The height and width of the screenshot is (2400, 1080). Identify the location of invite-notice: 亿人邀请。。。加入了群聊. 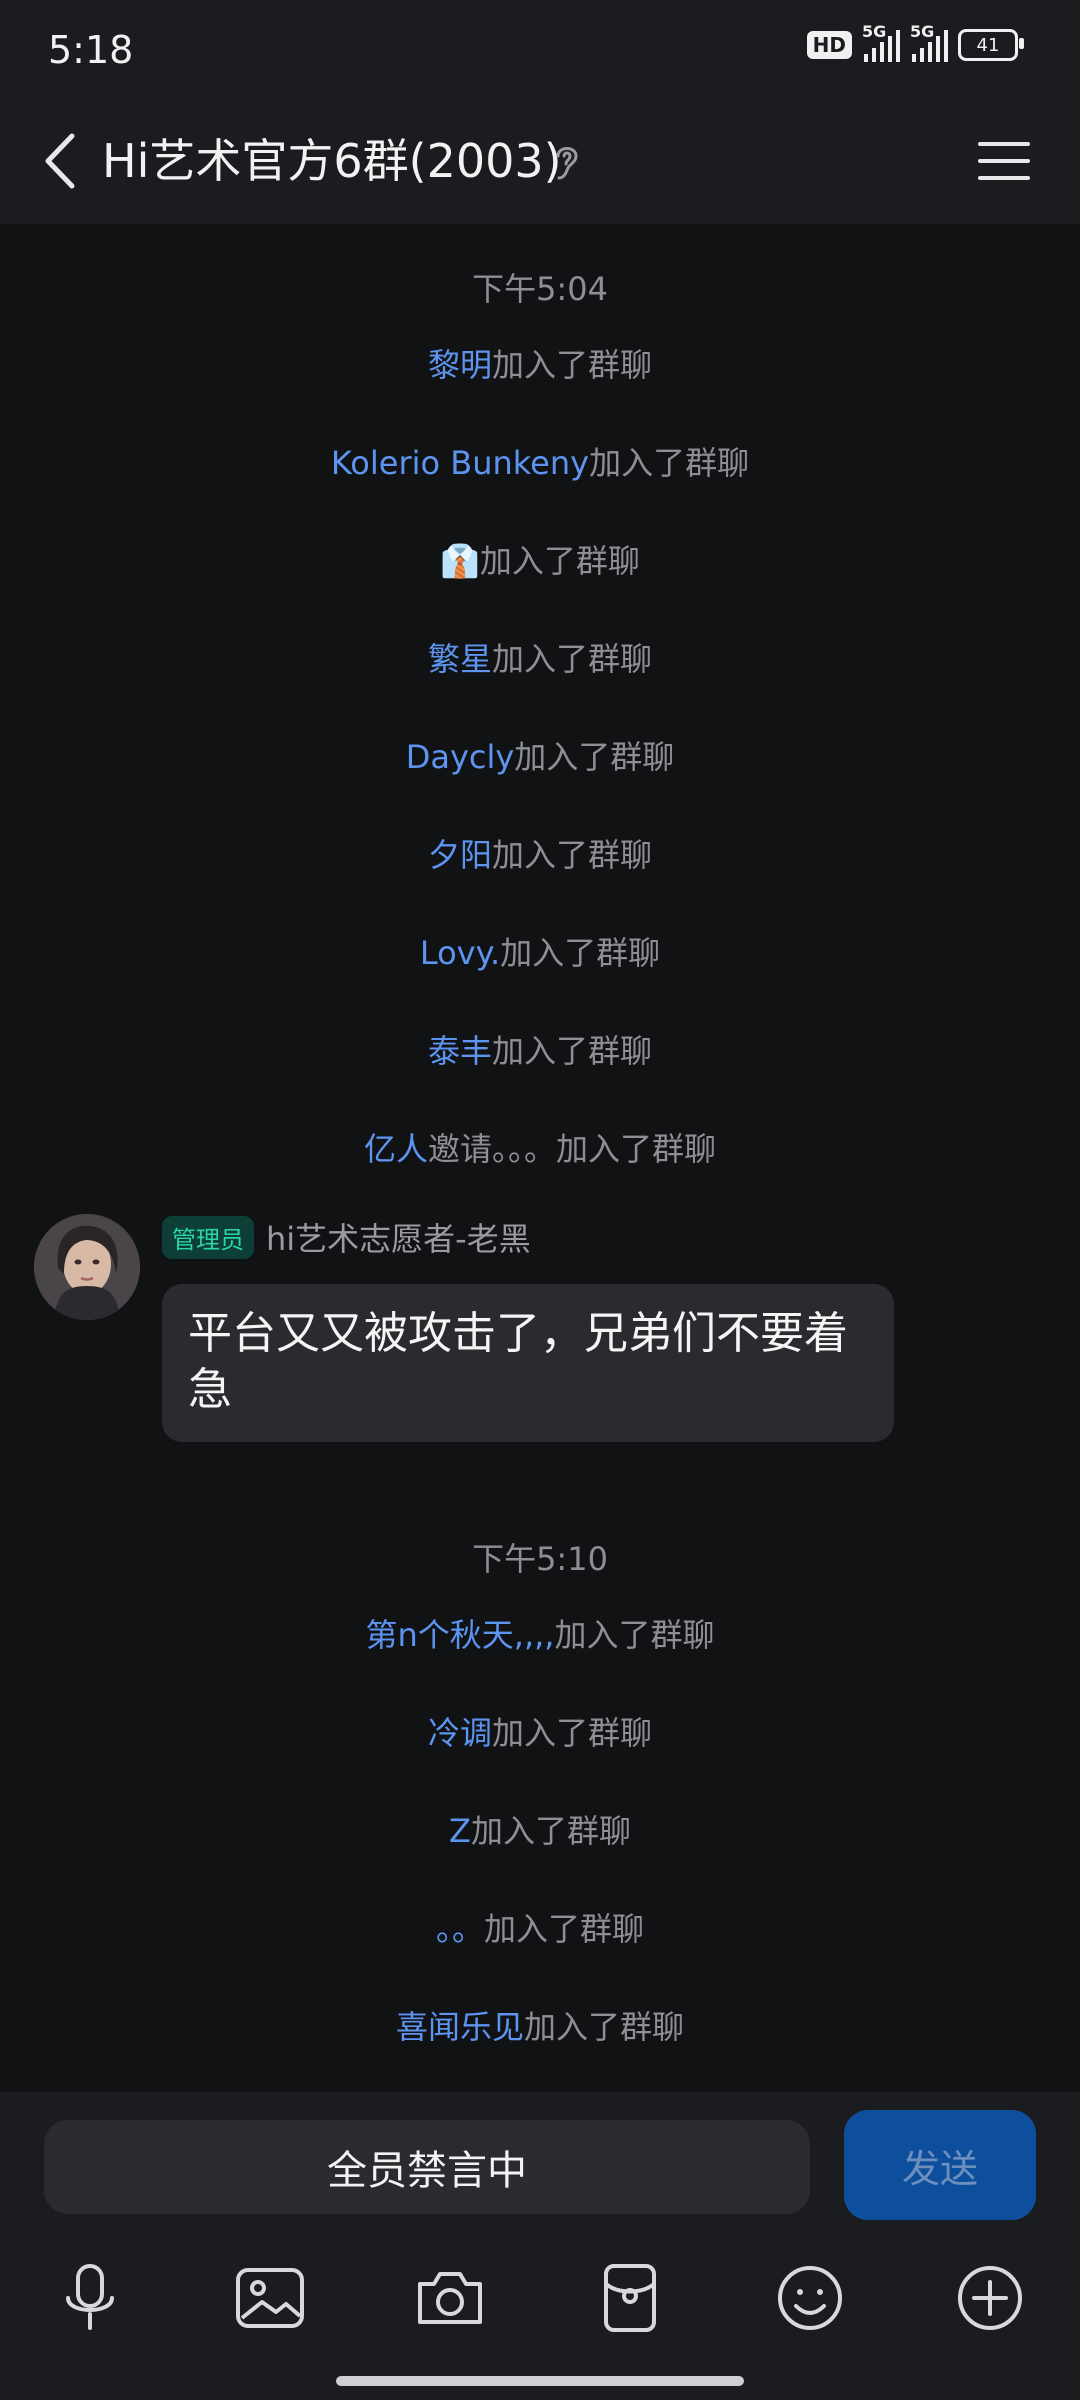
(540, 1147).